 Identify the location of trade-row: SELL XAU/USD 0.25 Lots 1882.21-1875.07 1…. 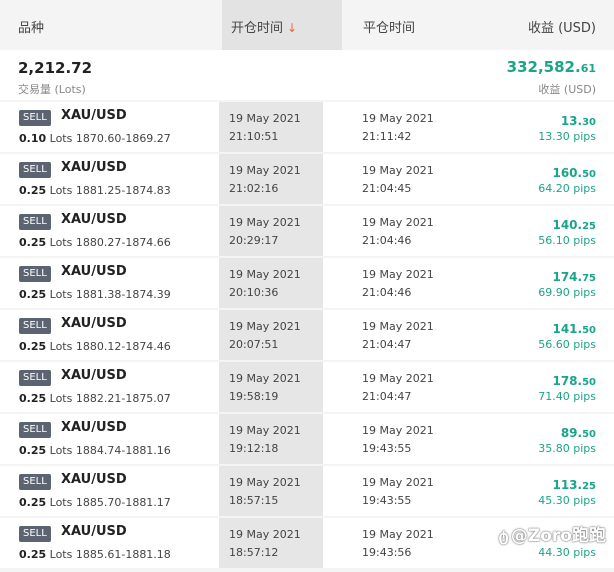
(307, 387).